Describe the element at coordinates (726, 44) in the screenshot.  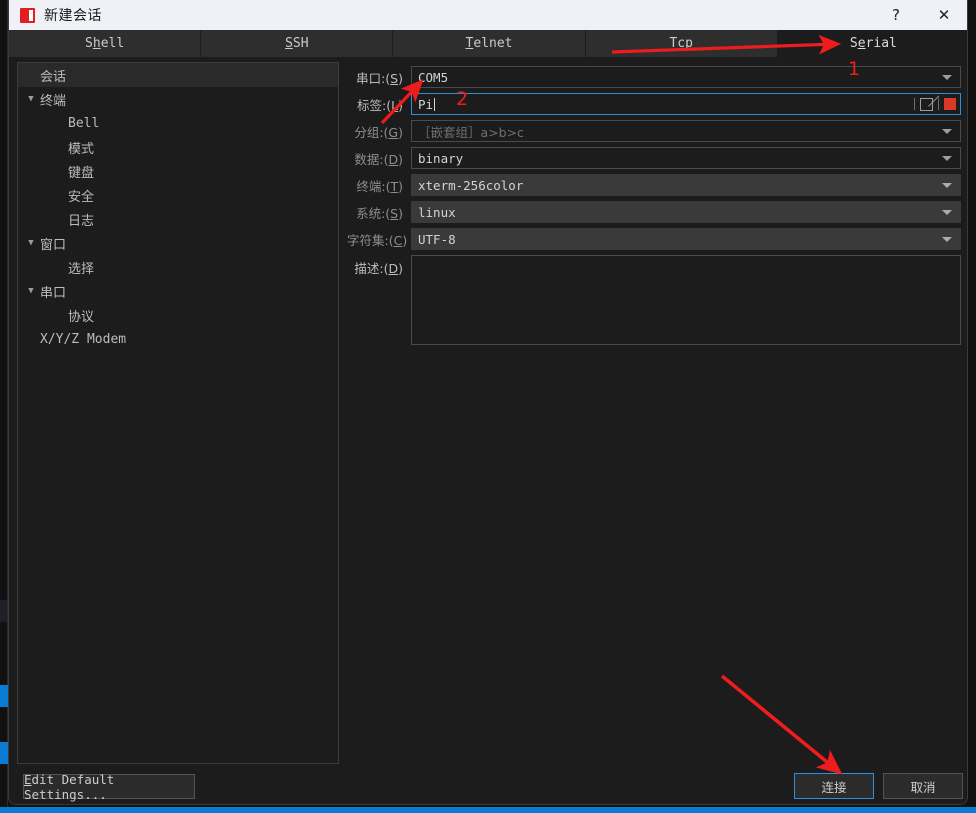
I see `annotation-arrow-to-serial-tab` at that location.